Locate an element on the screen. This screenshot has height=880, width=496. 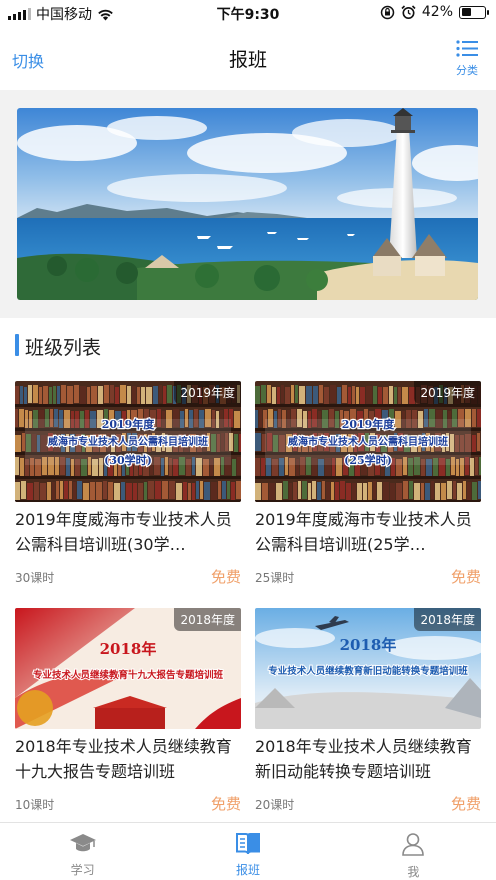
course-hours: 10课时 is located at coordinates (35, 805).